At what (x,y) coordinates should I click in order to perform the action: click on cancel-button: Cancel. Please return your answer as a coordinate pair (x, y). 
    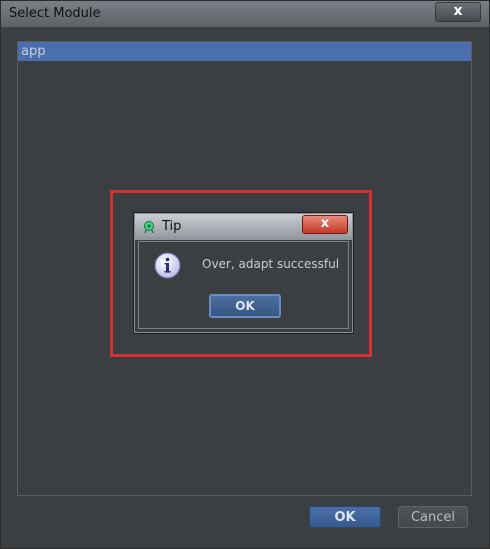
    Looking at the image, I should click on (433, 517).